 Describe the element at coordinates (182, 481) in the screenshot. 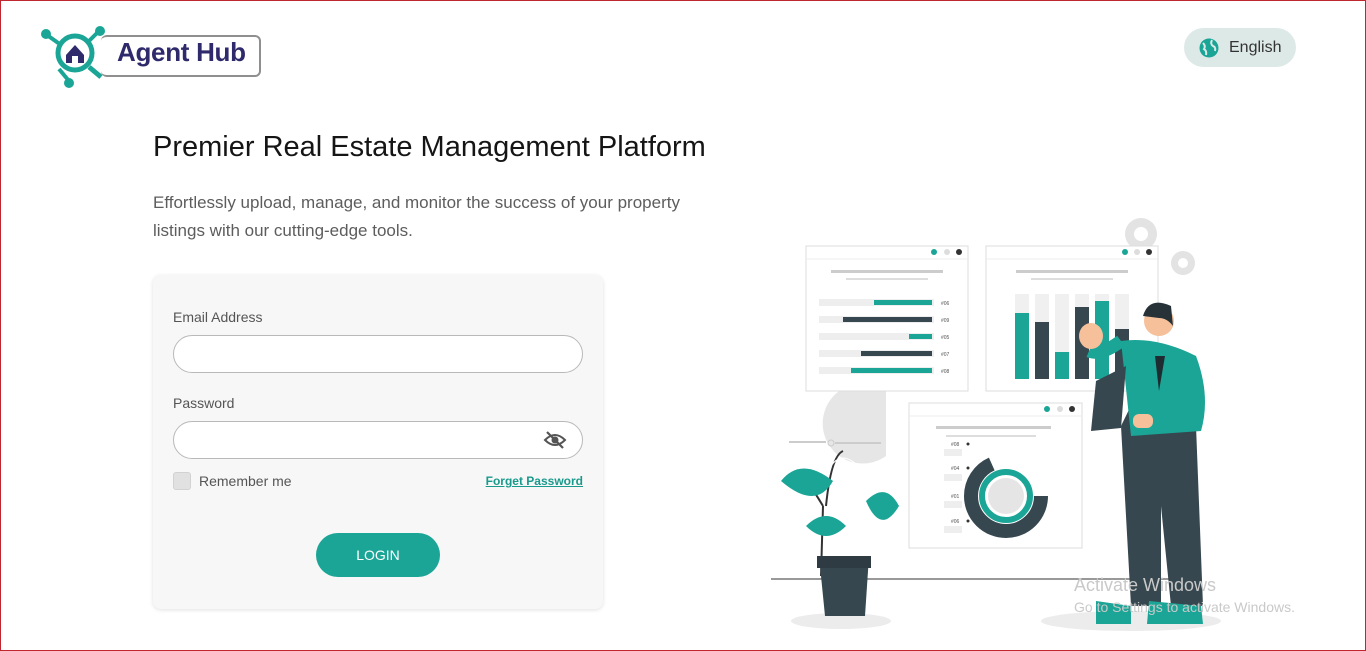

I see `remember-me-checkbox` at that location.